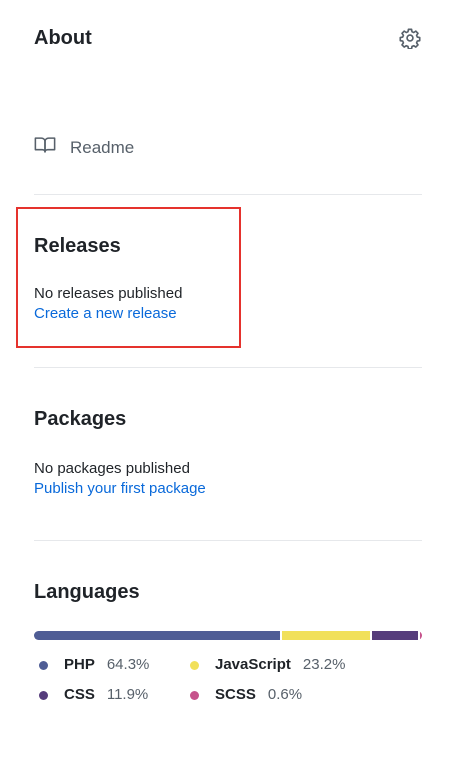  What do you see at coordinates (410, 38) in the screenshot?
I see `gear-icon` at bounding box center [410, 38].